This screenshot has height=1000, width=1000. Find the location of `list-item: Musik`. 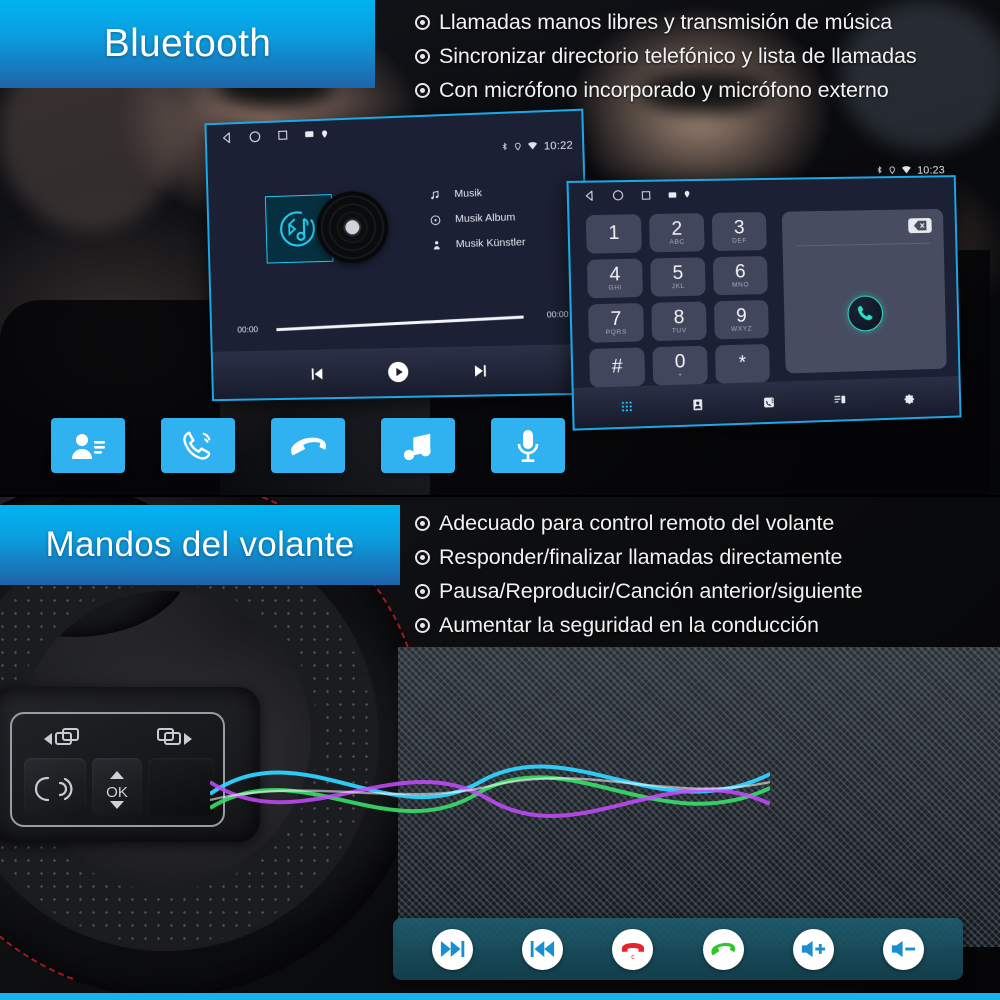

list-item: Musik is located at coordinates (475, 193).